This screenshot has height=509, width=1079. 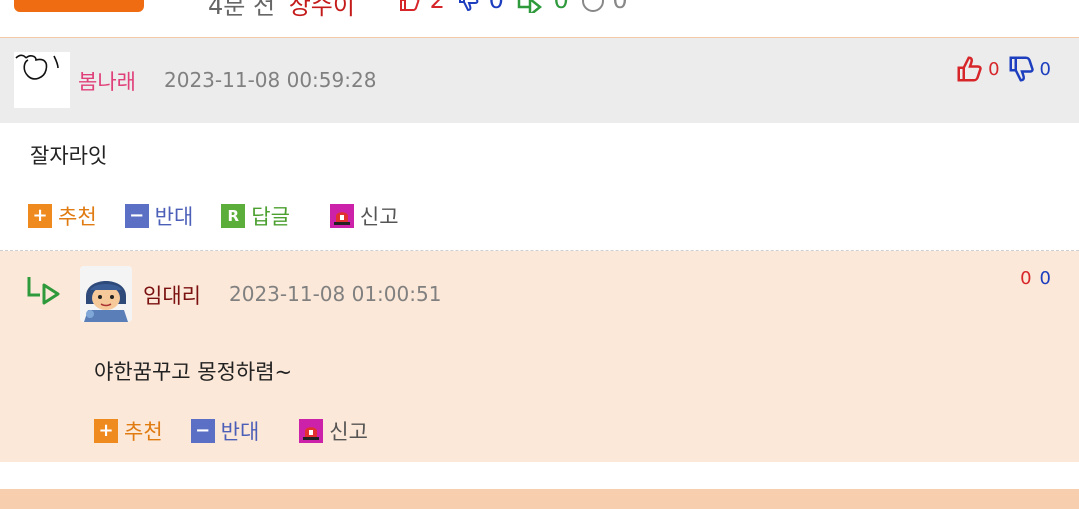 What do you see at coordinates (270, 217) in the screenshot?
I see `reply-label: 답글` at bounding box center [270, 217].